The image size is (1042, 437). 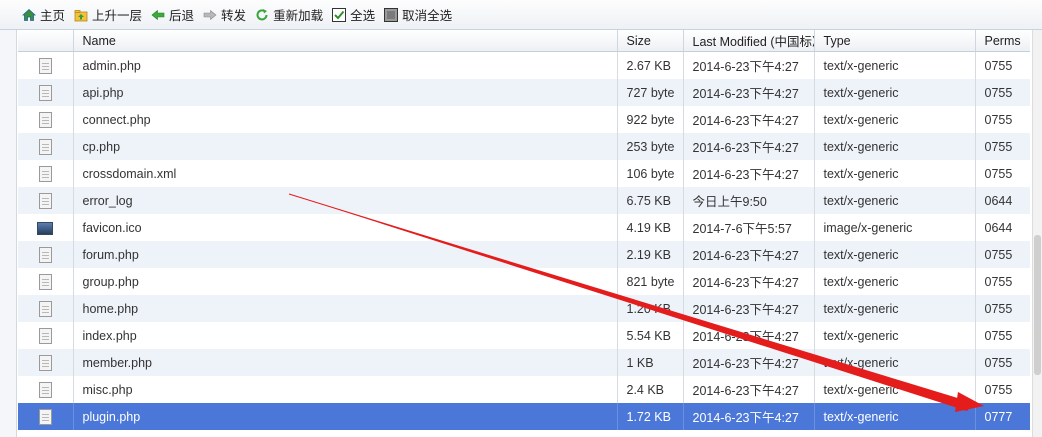 I want to click on file-name: admin.php, so click(x=345, y=65).